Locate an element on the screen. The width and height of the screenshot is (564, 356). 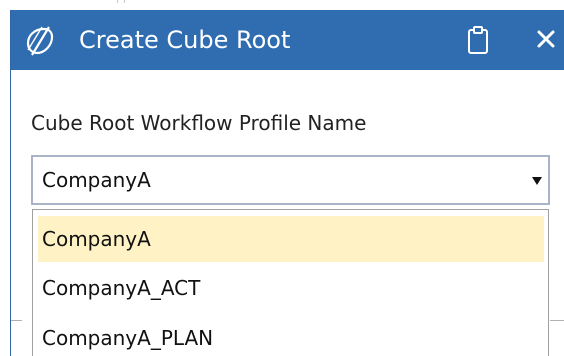
clipboard-icon is located at coordinates (478, 40).